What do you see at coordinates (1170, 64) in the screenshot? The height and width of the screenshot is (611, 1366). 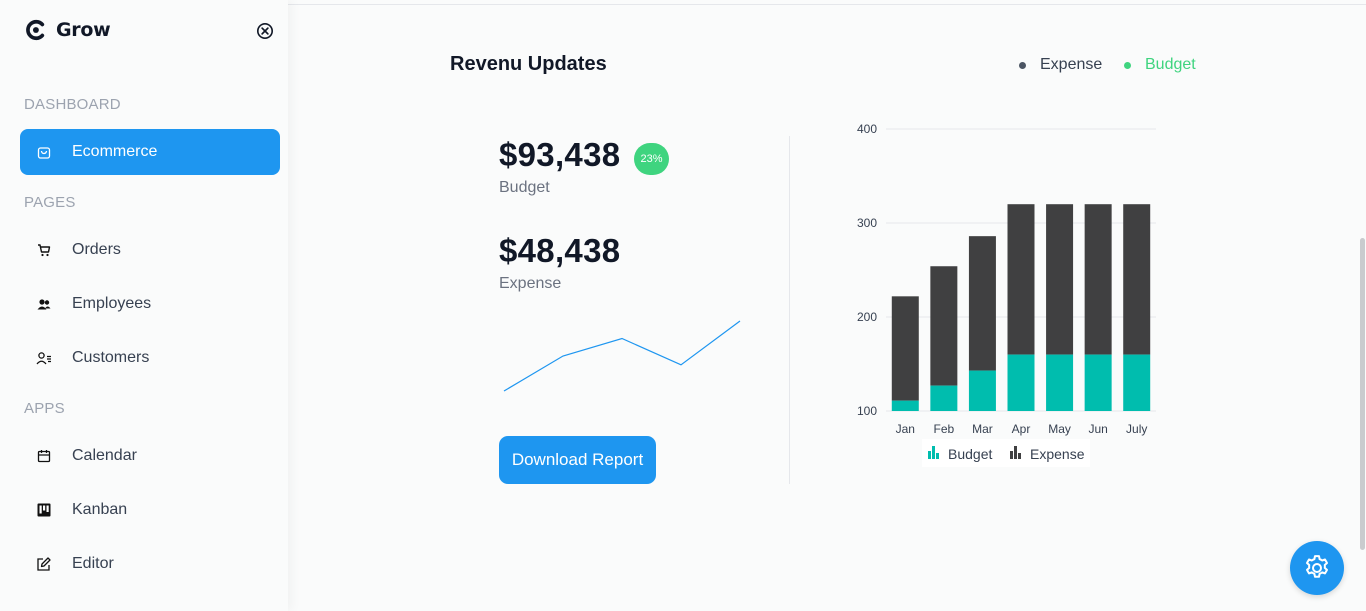 I see `legend-budget-label: Budget` at bounding box center [1170, 64].